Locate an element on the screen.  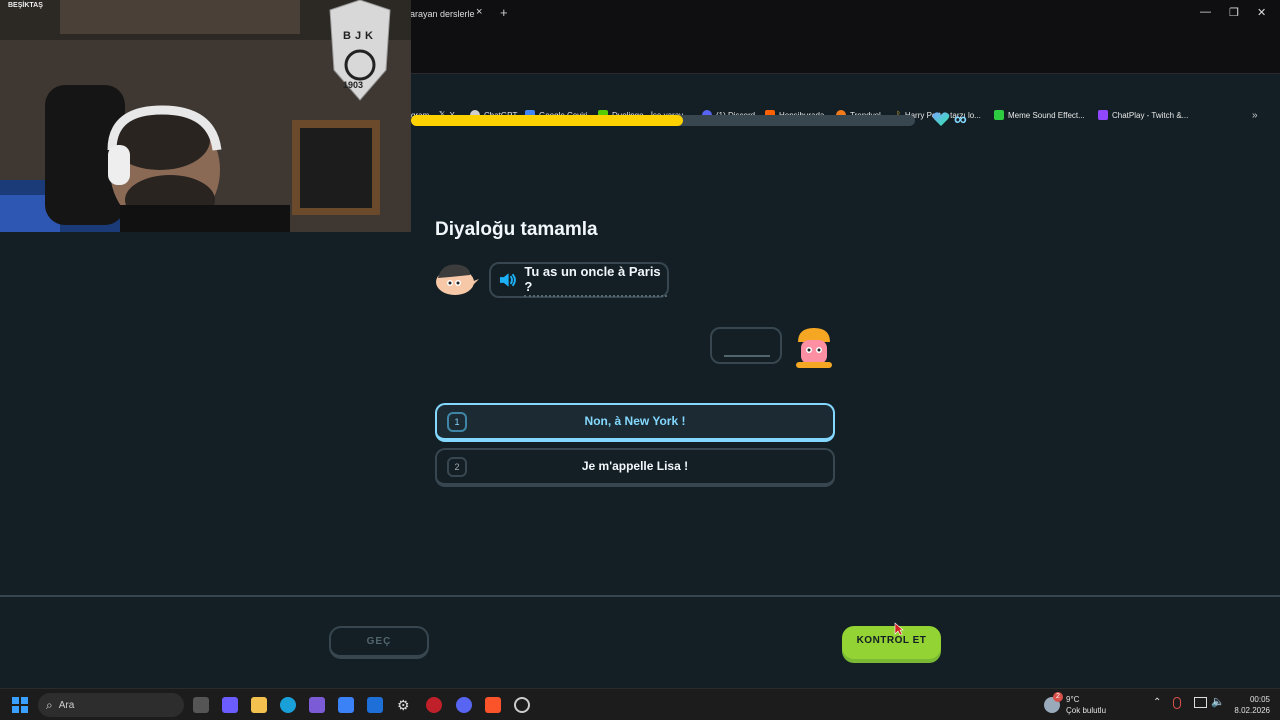
app-purple-icon is located at coordinates (317, 705).